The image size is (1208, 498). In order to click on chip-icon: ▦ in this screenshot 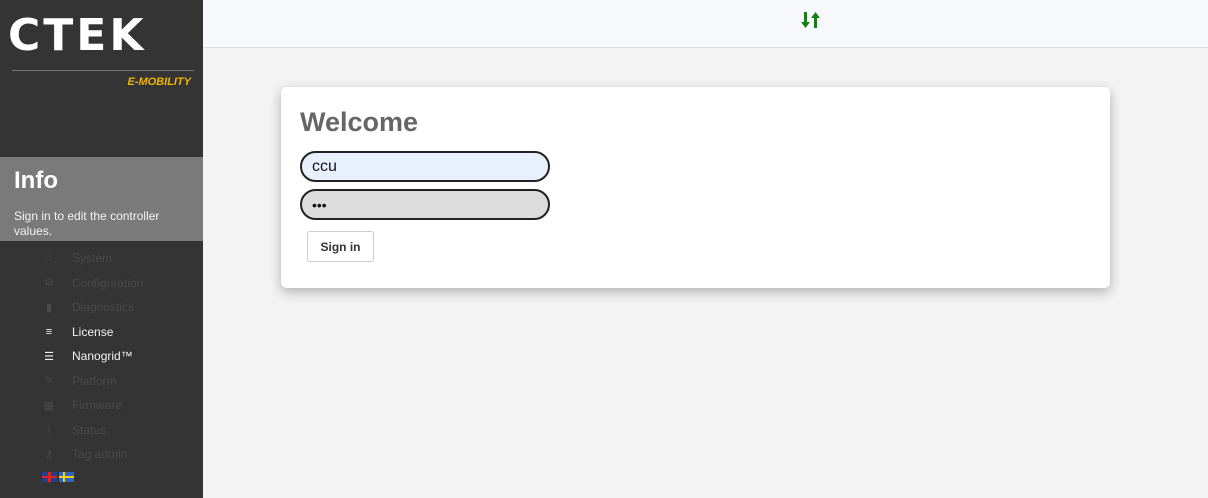, I will do `click(49, 405)`.